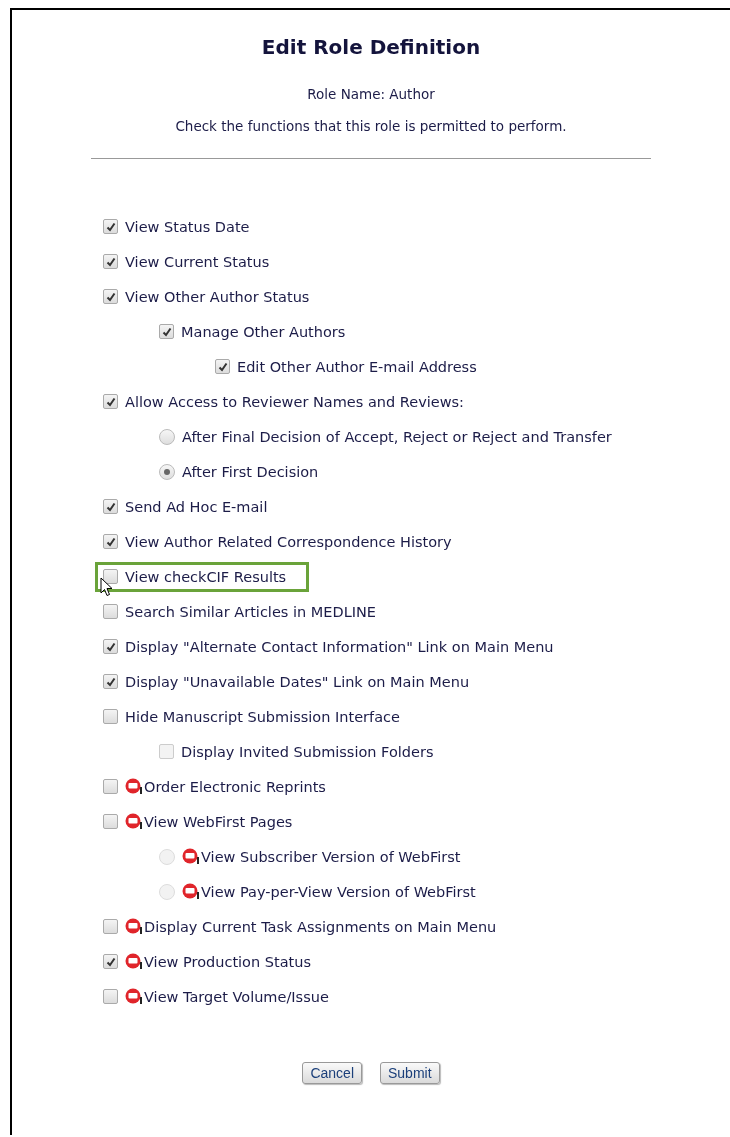 This screenshot has width=730, height=1137. I want to click on option-label: After Final Decision of Accept, Reject or Reject and Transfer, so click(397, 436).